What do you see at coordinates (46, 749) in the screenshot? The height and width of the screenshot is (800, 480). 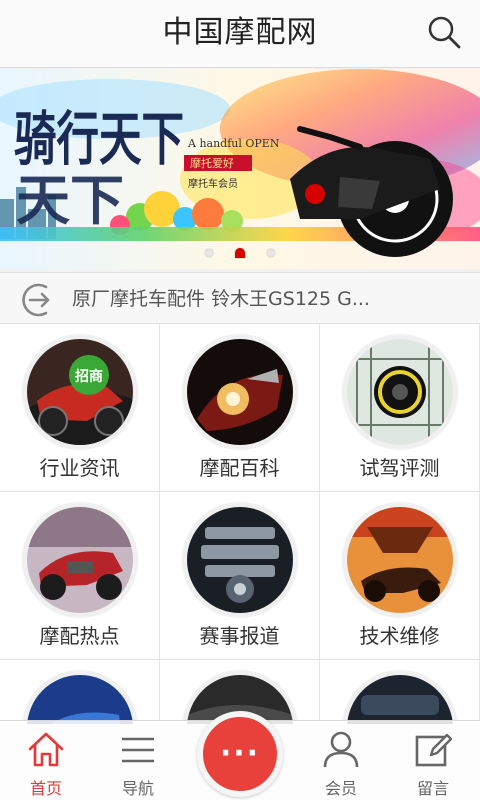 I see `home-icon` at bounding box center [46, 749].